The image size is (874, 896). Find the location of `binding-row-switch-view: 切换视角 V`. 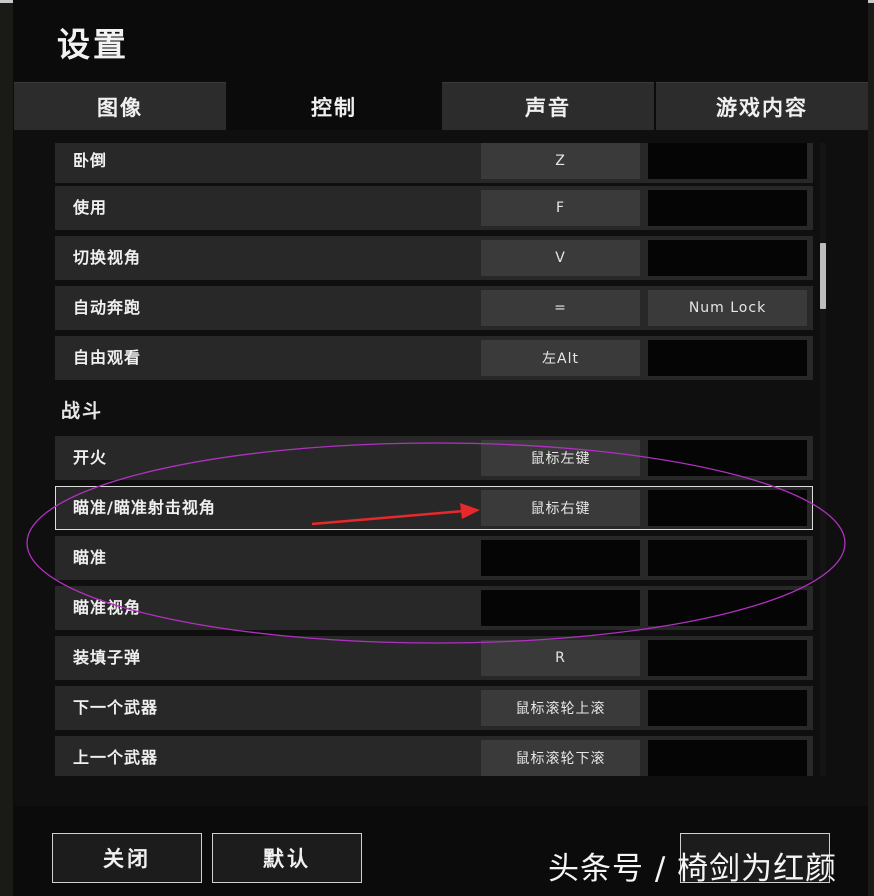

binding-row-switch-view: 切换视角 V is located at coordinates (434, 258).